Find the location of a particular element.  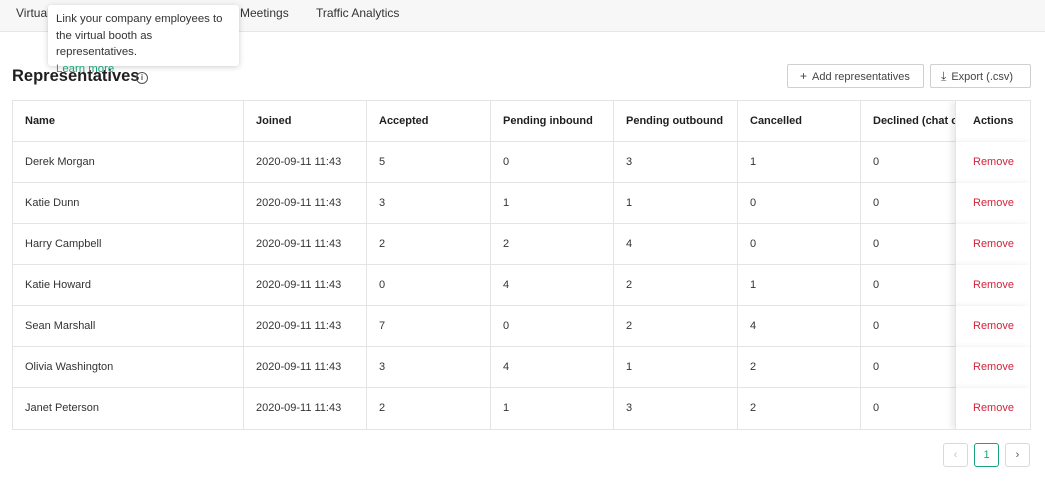

tab-virtual: Virtual is located at coordinates (33, 13).